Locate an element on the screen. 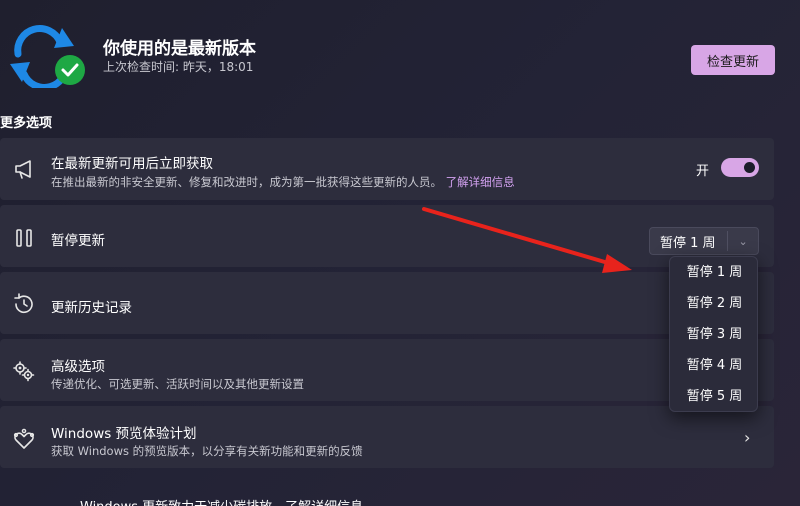 The image size is (800, 506). last-checked-text: 上次检查时间: 昨天，18:01 is located at coordinates (178, 67).